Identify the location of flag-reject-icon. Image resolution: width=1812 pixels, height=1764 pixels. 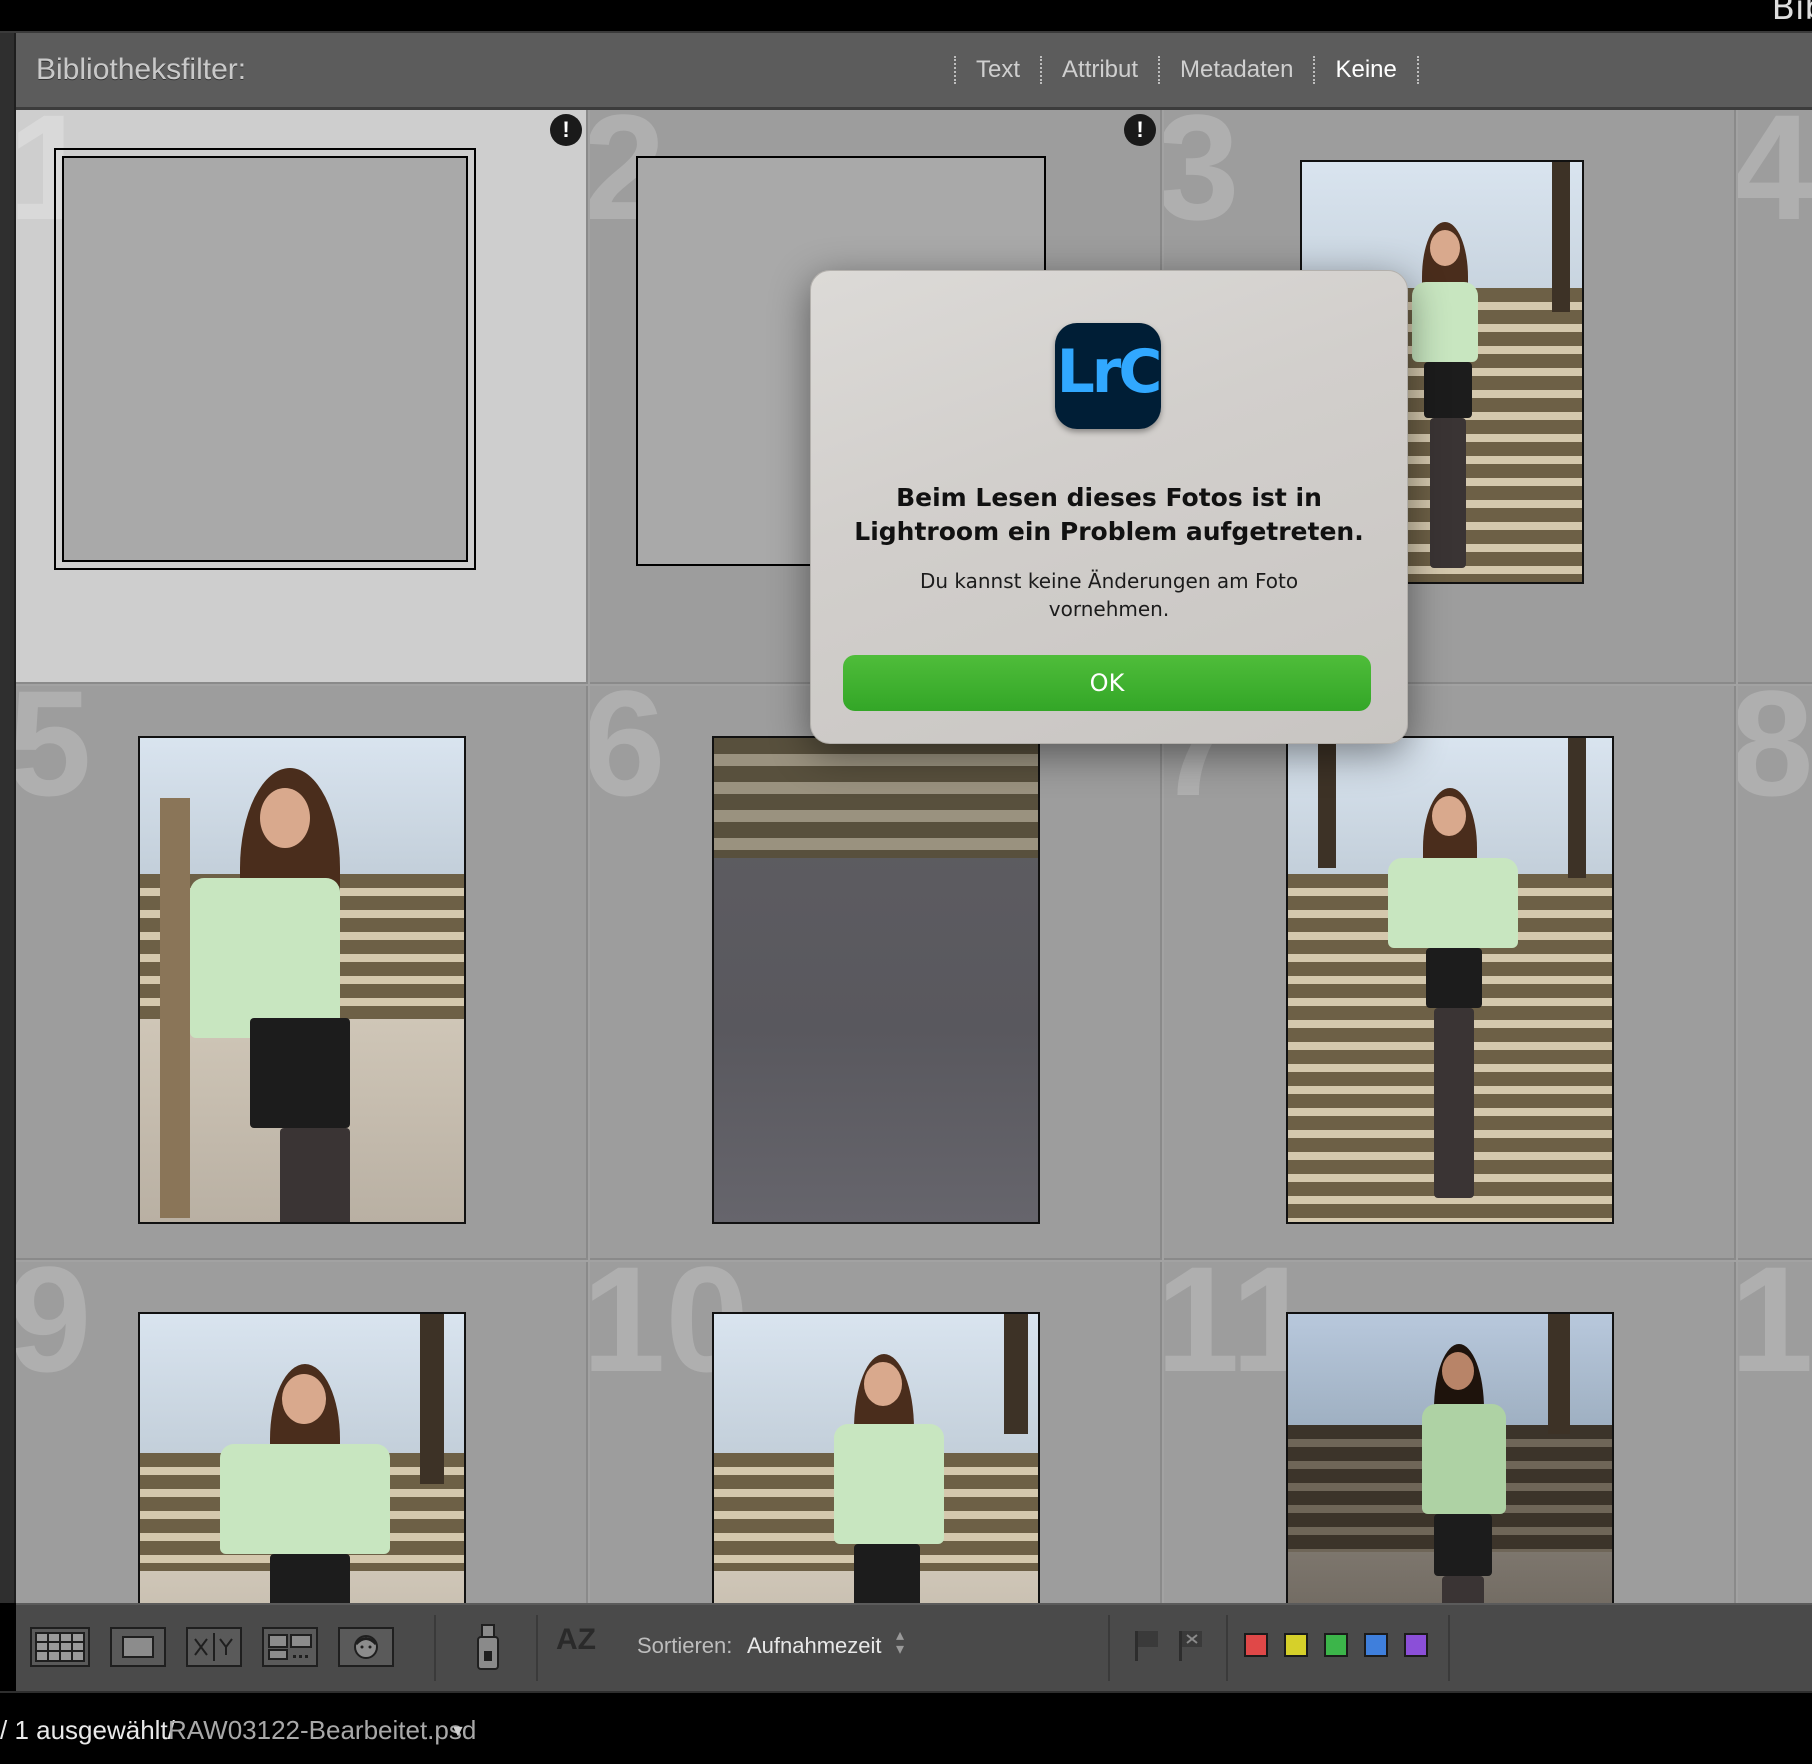
(1191, 1645).